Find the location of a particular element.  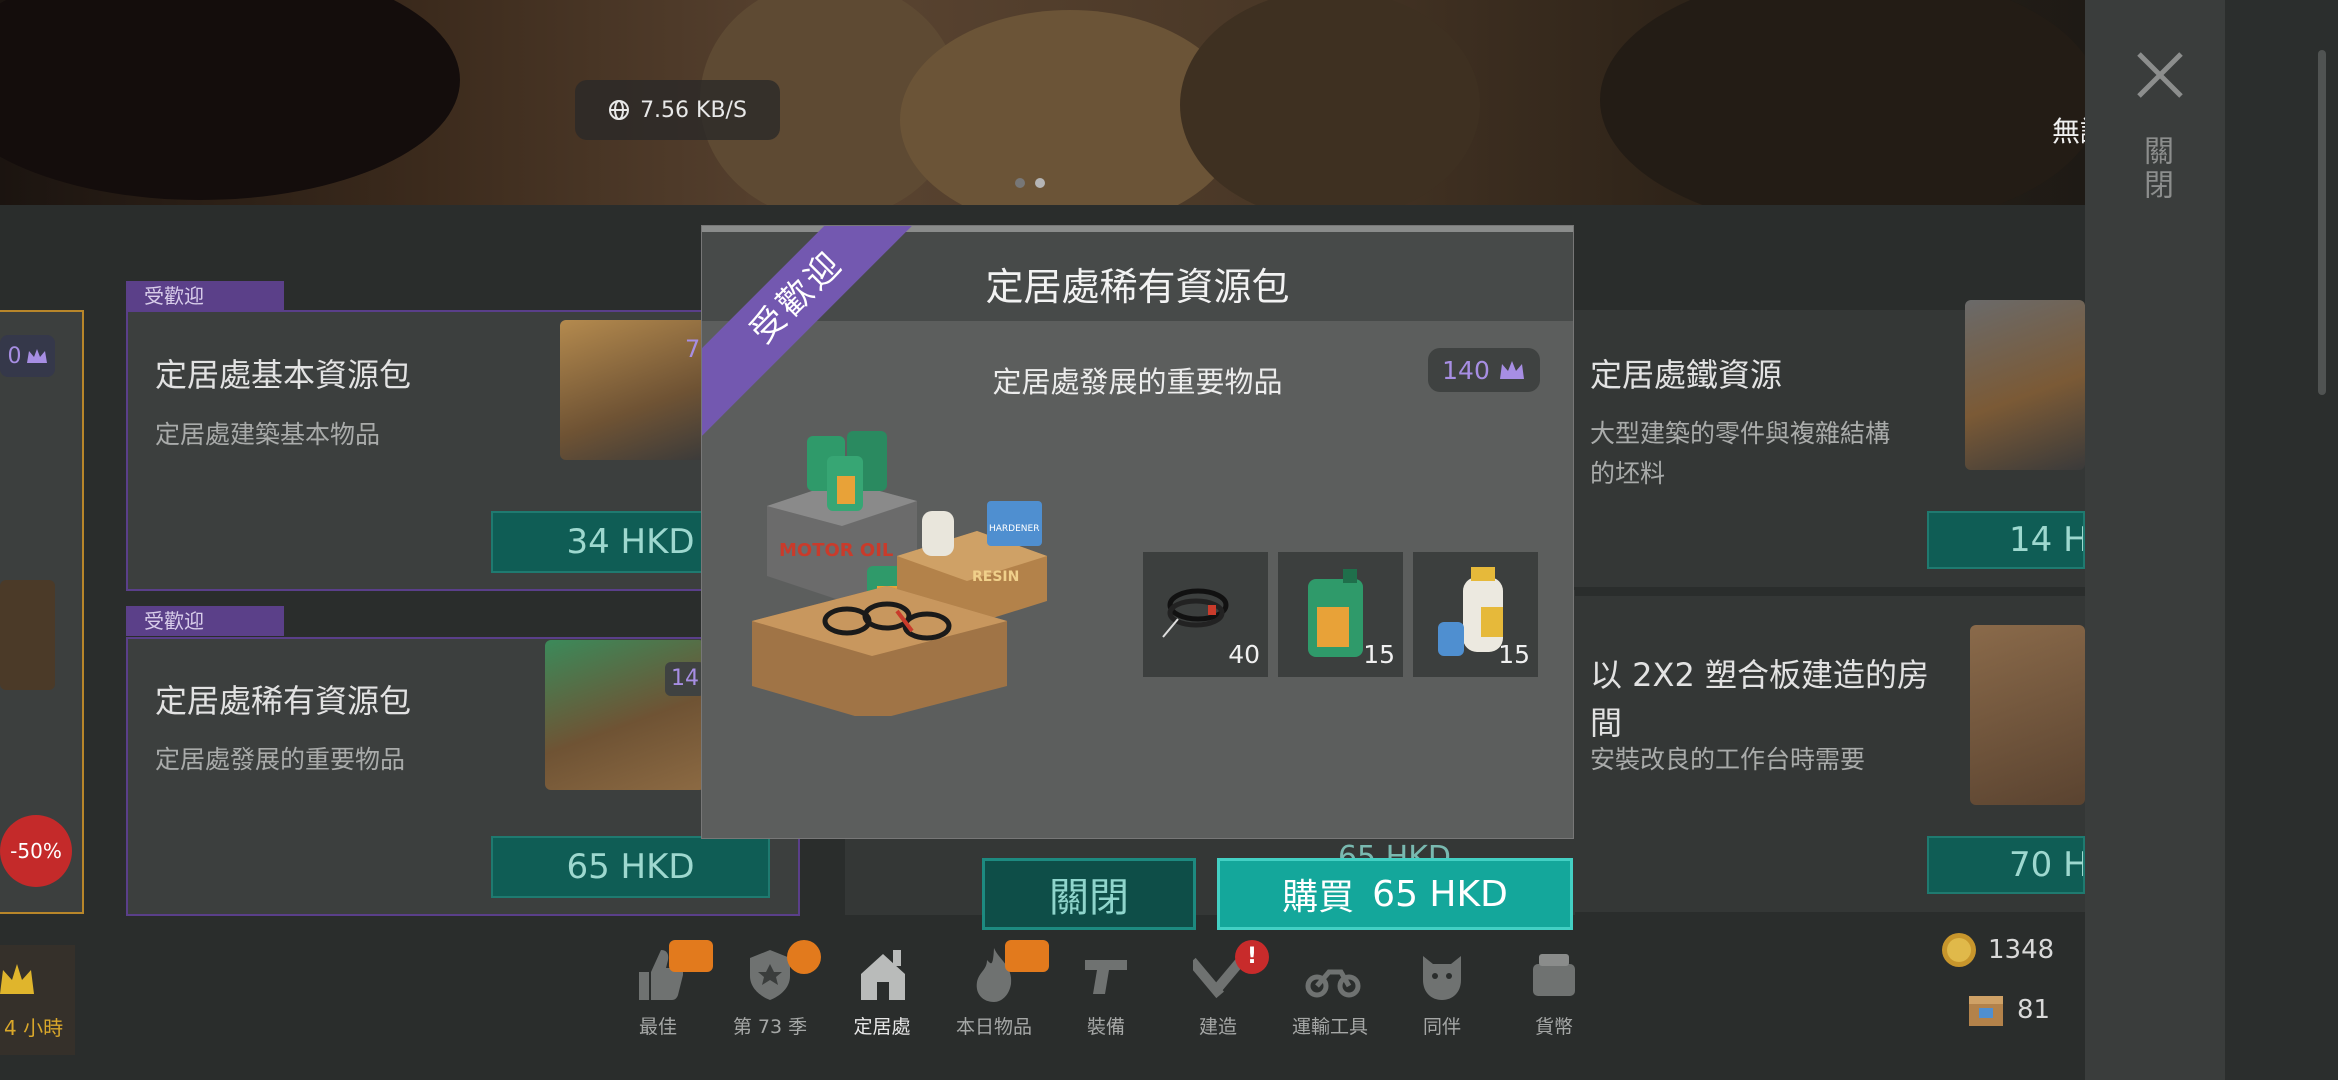

nav-vehicles: 運輸工具 is located at coordinates (1330, 995).